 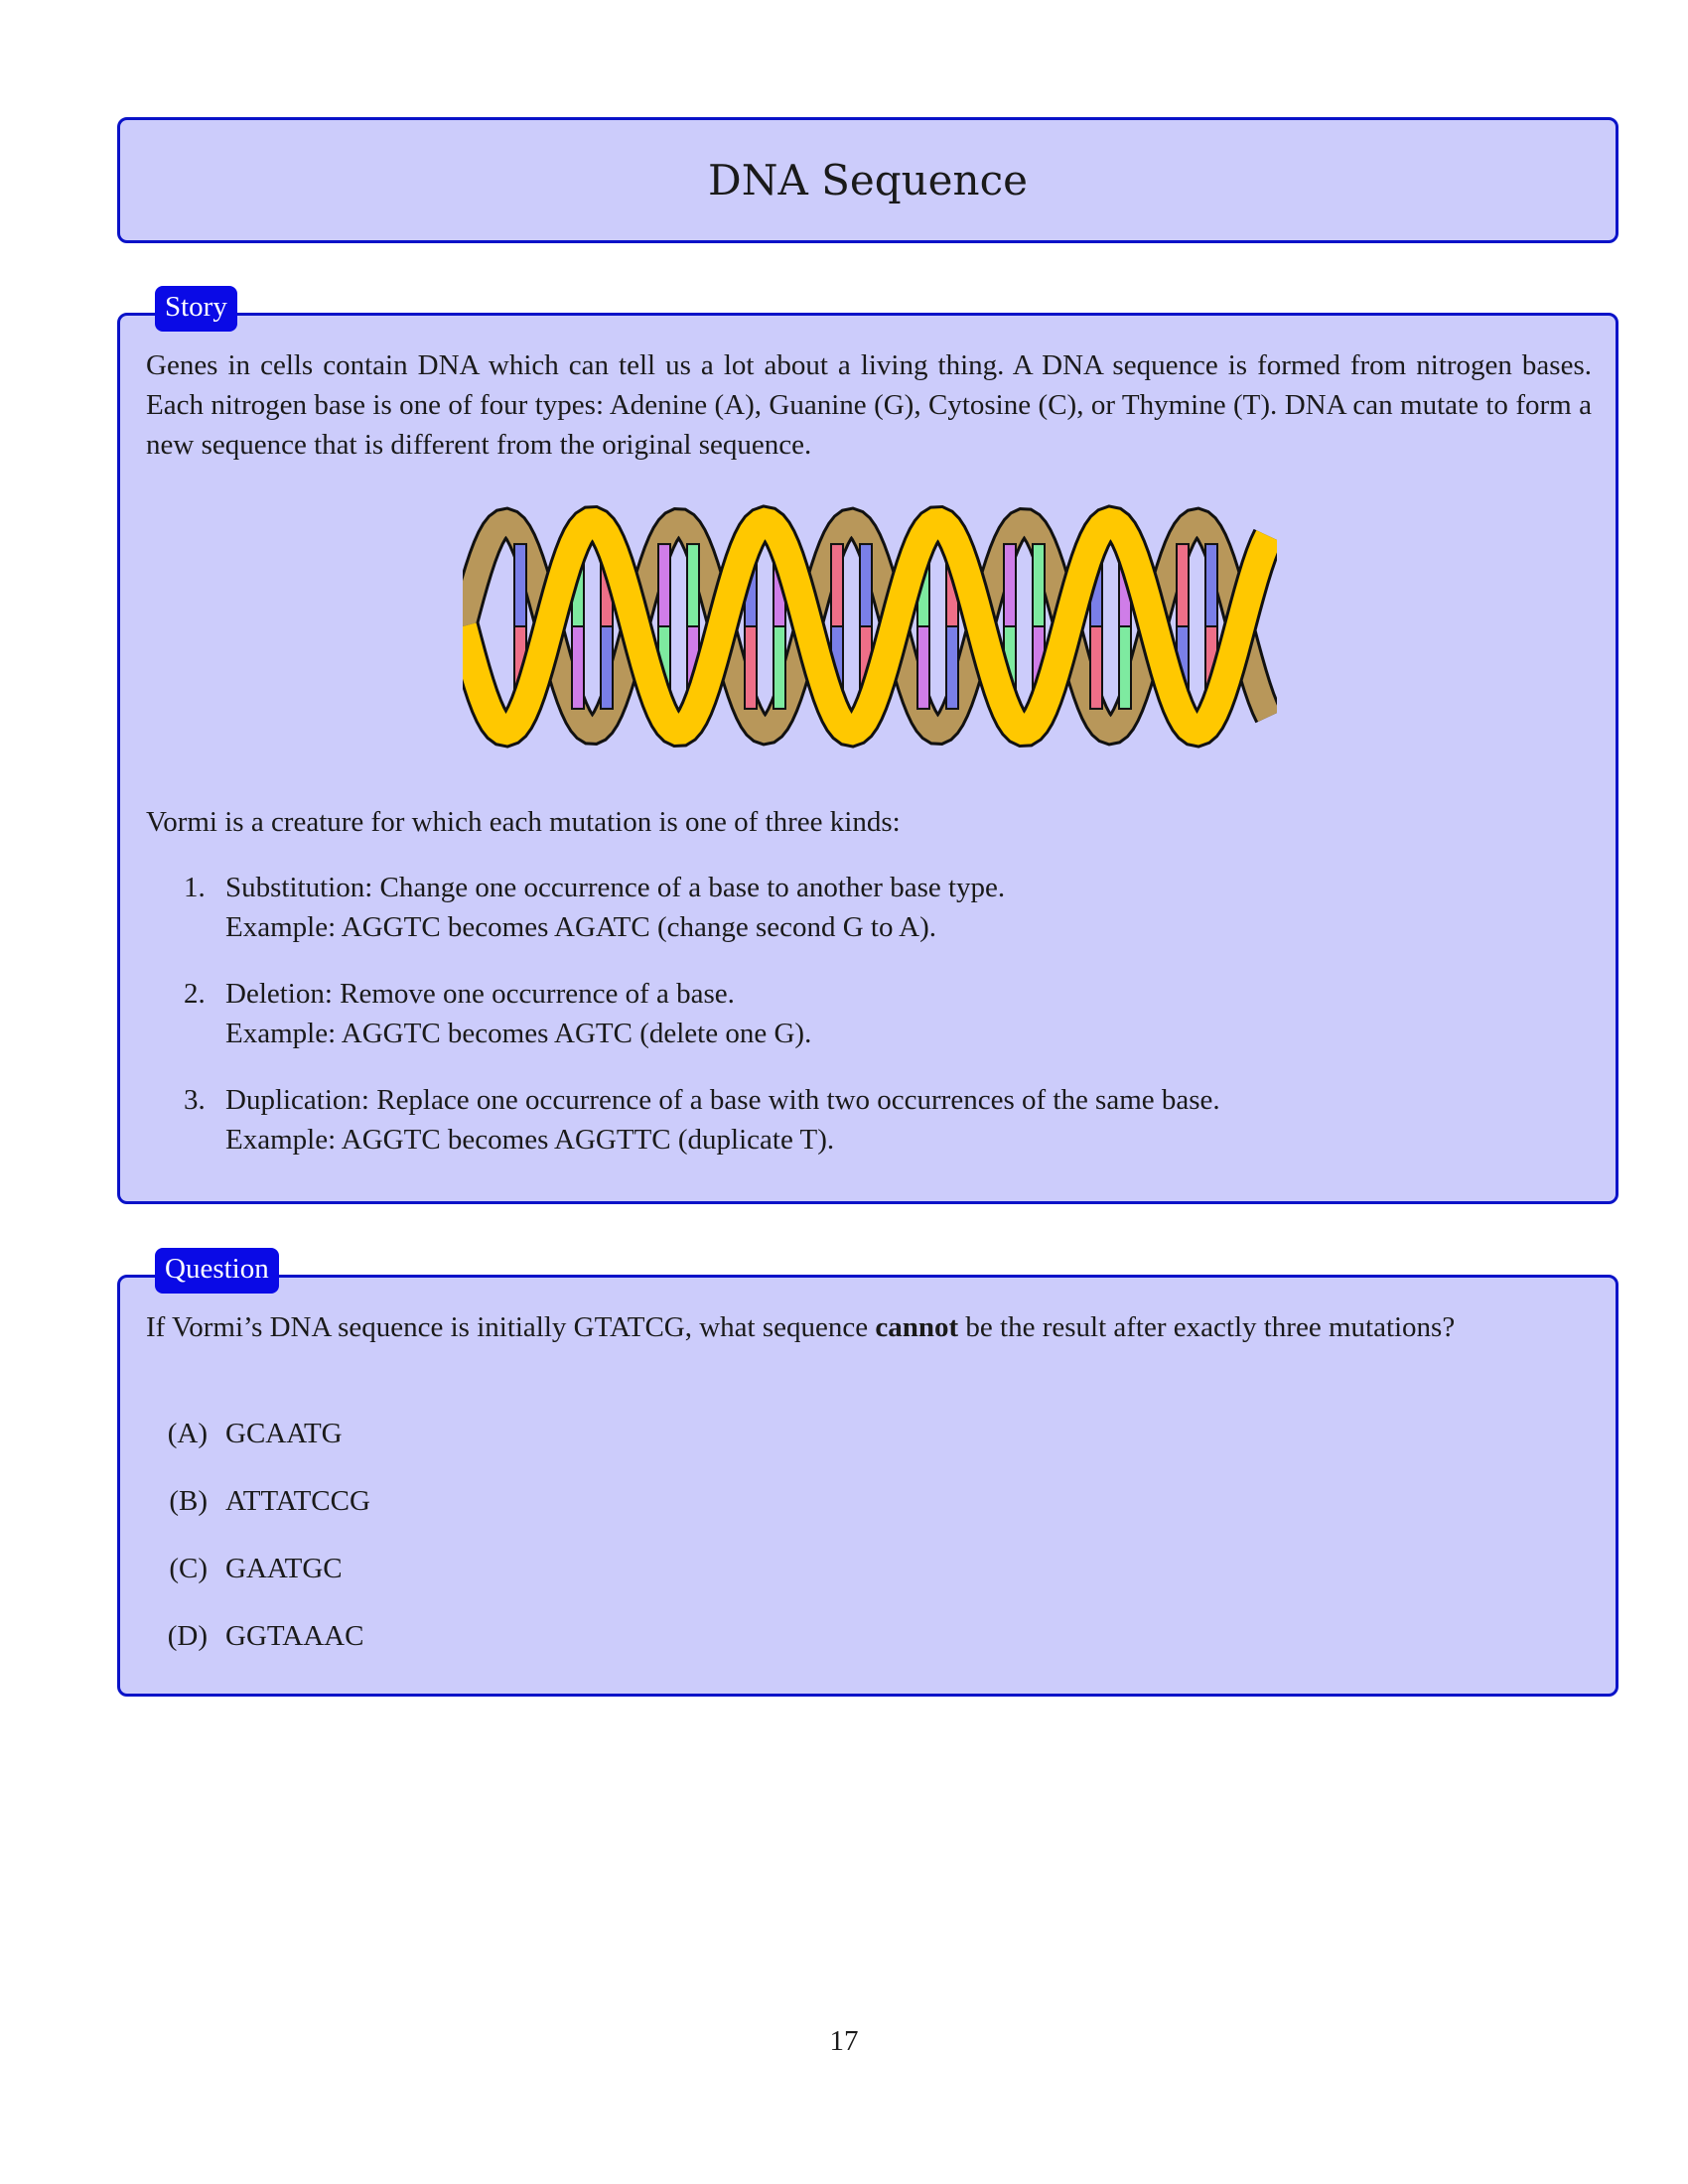 I want to click on story-tag: Story, so click(x=196, y=309).